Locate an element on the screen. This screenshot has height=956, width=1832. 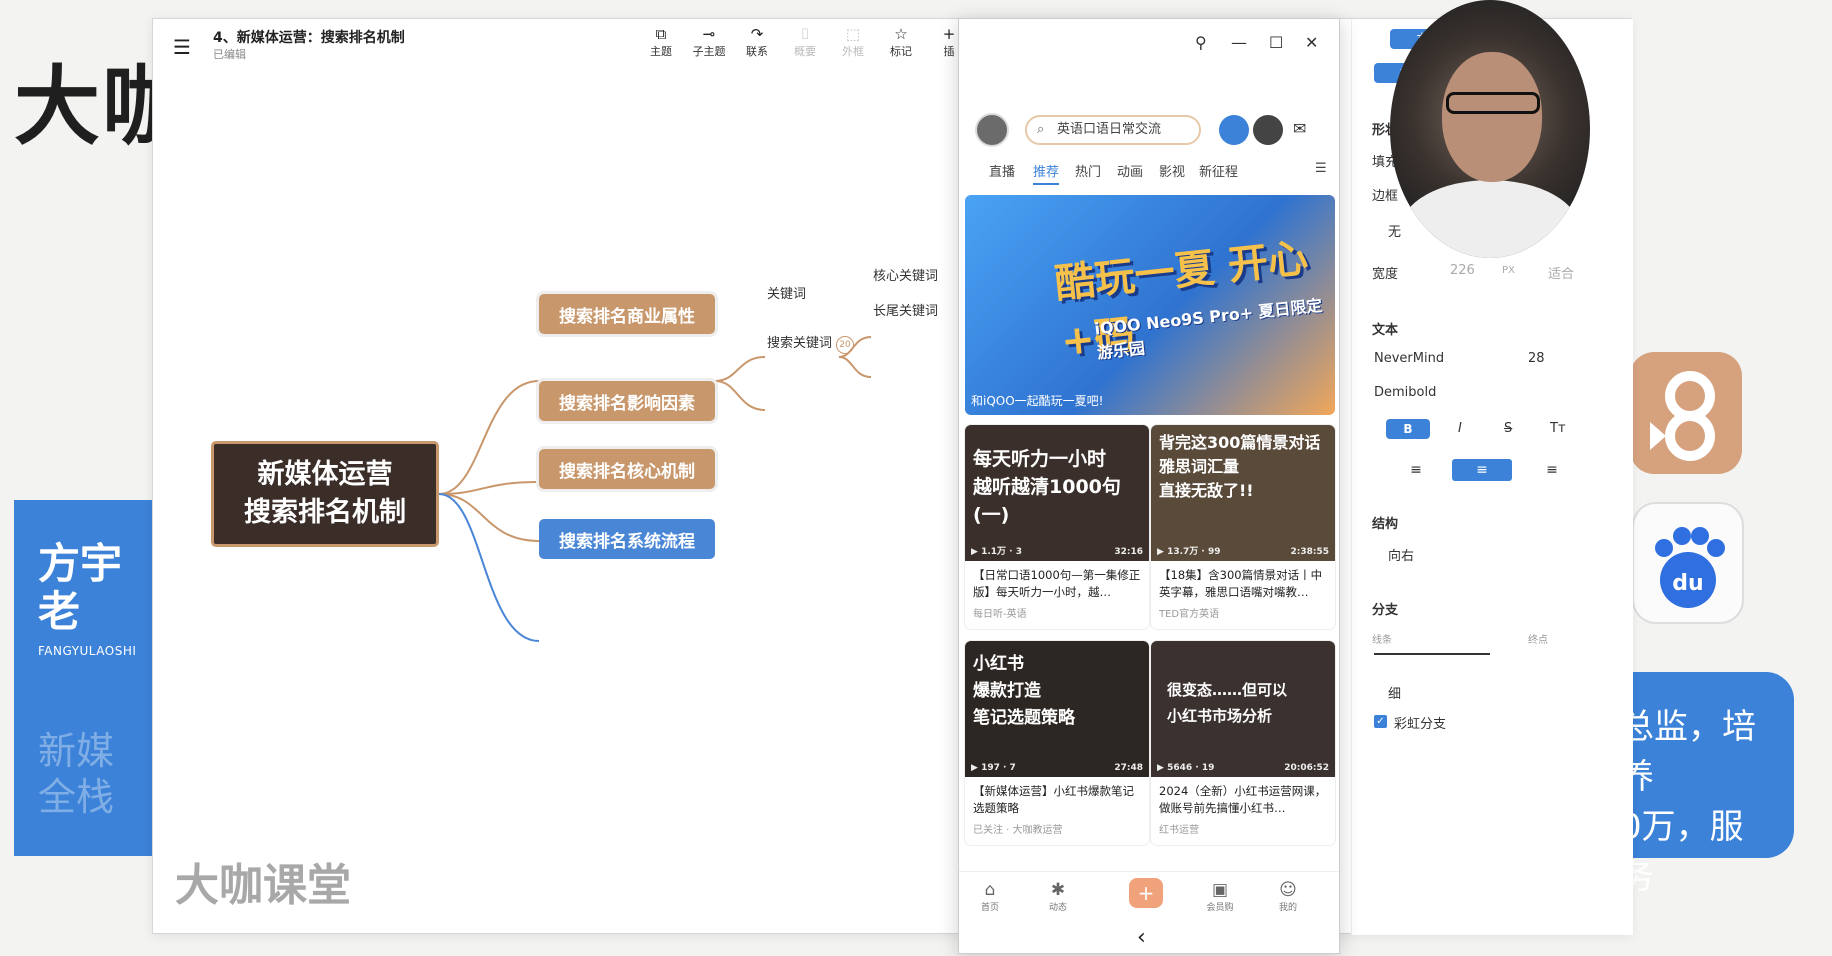
tab-more-icon: ☰ is located at coordinates (1321, 168).